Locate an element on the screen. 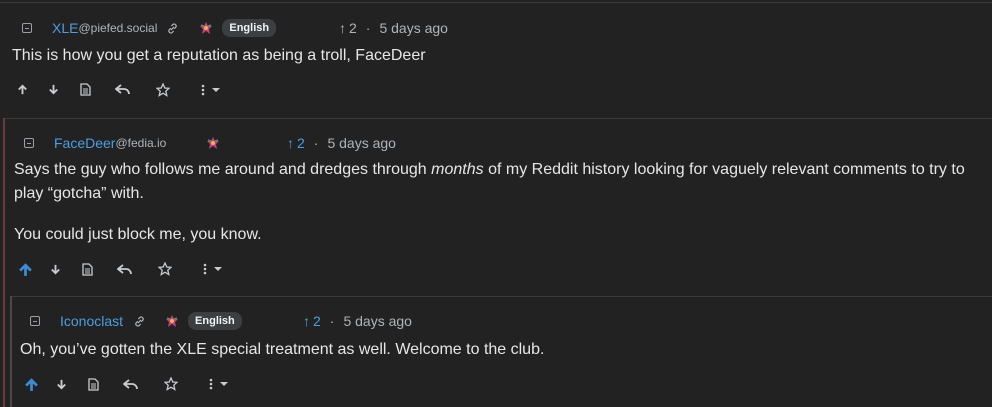 The width and height of the screenshot is (992, 407). author-instance: @fedia.io is located at coordinates (141, 143).